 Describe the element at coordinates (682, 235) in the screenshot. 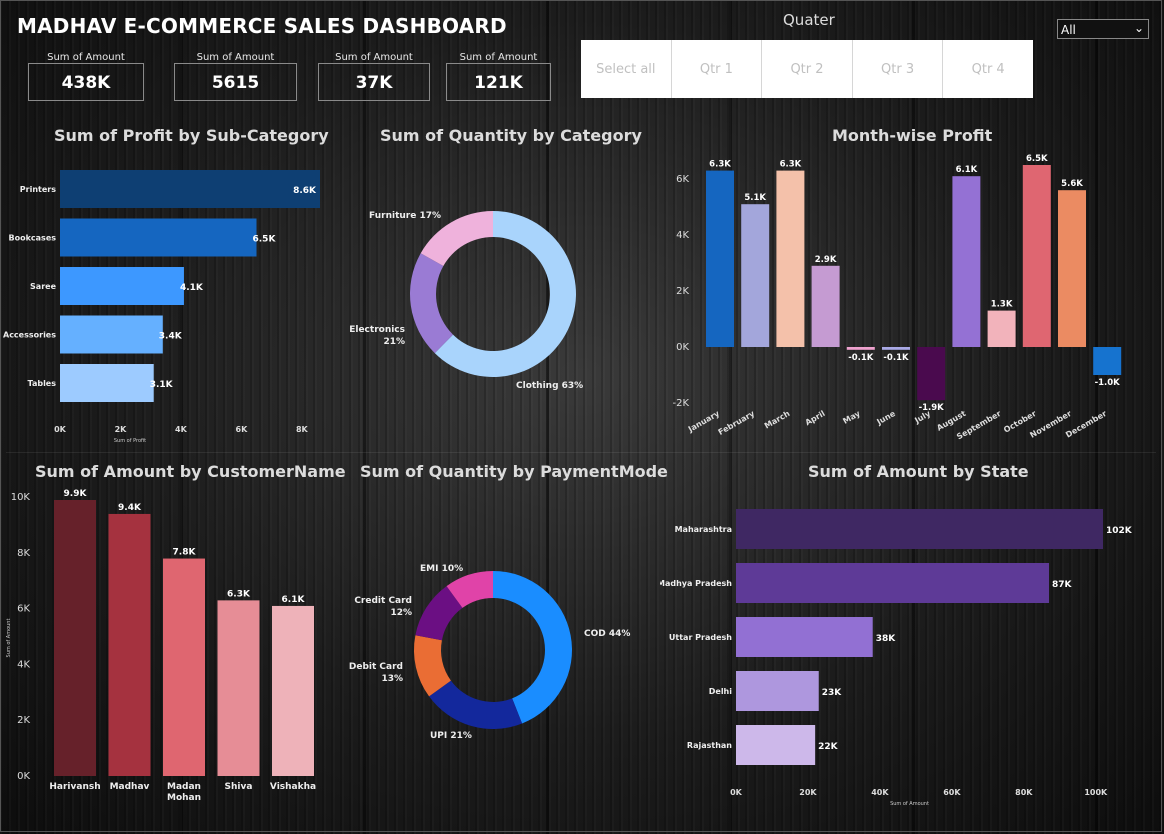

I see `y-tick-label: 4K` at that location.